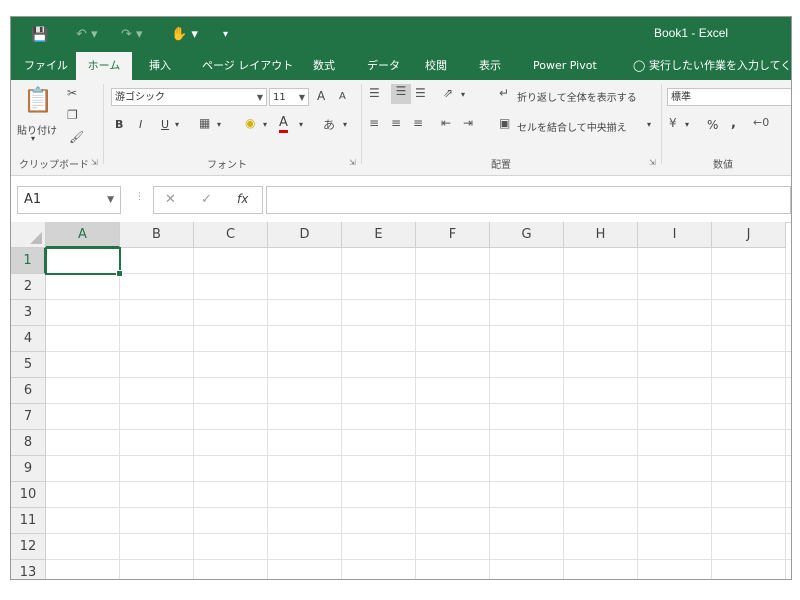 Image resolution: width=800 pixels, height=600 pixels. Describe the element at coordinates (342, 96) in the screenshot. I see `shrink-font-button: A` at that location.